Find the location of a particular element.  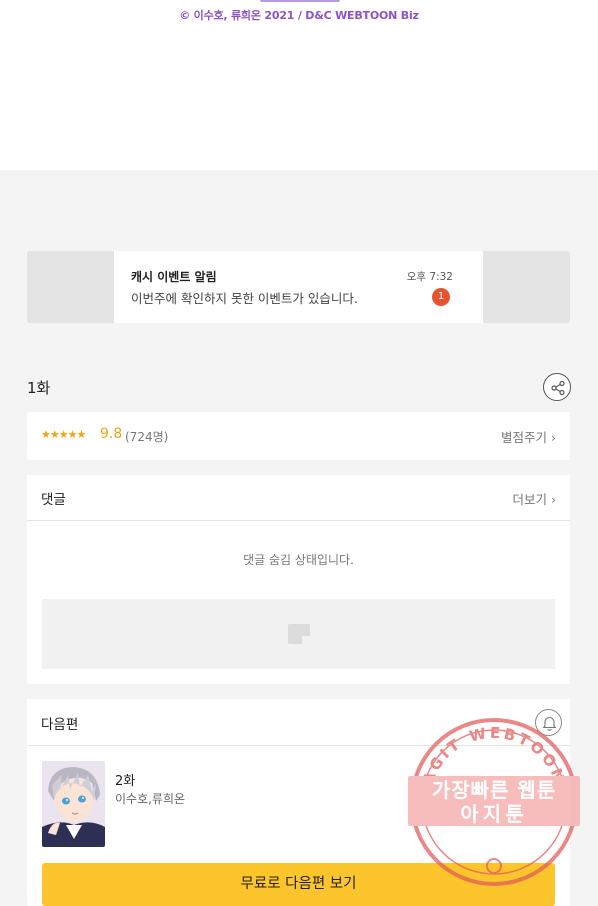

image-placeholder-icon is located at coordinates (299, 634).